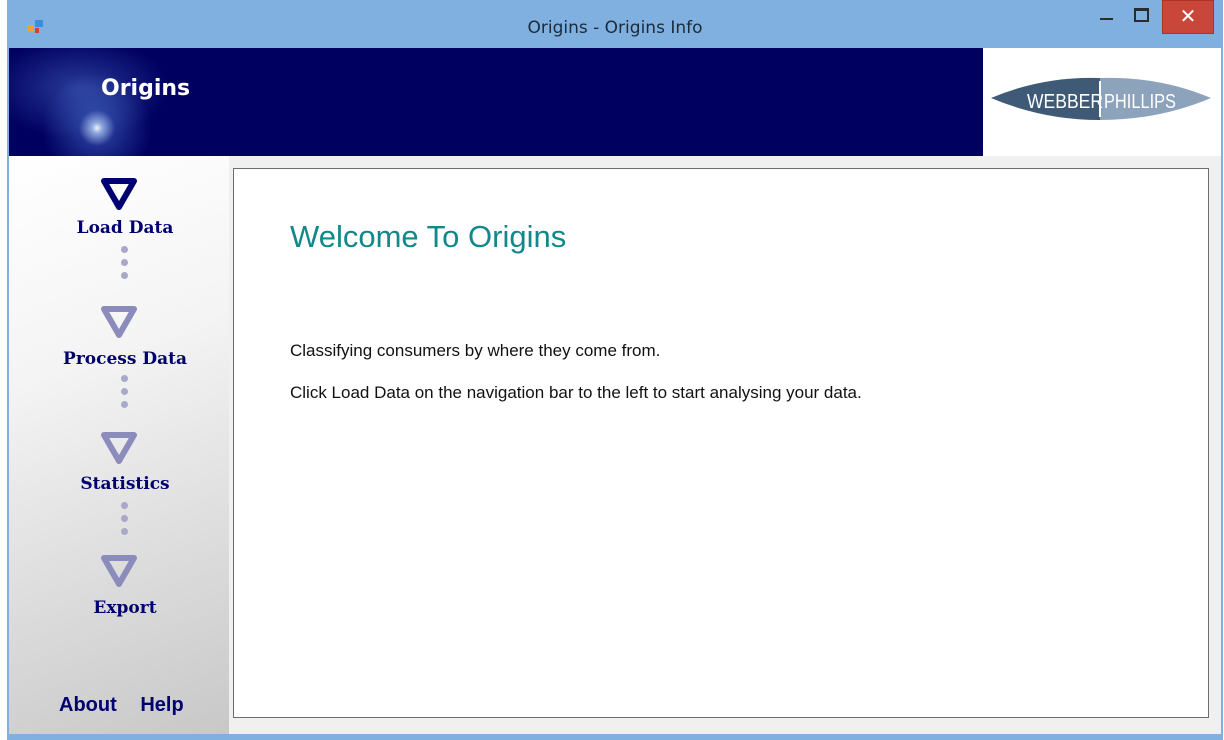 Image resolution: width=1224 pixels, height=740 pixels. Describe the element at coordinates (161, 705) in the screenshot. I see `help-link: Help` at that location.